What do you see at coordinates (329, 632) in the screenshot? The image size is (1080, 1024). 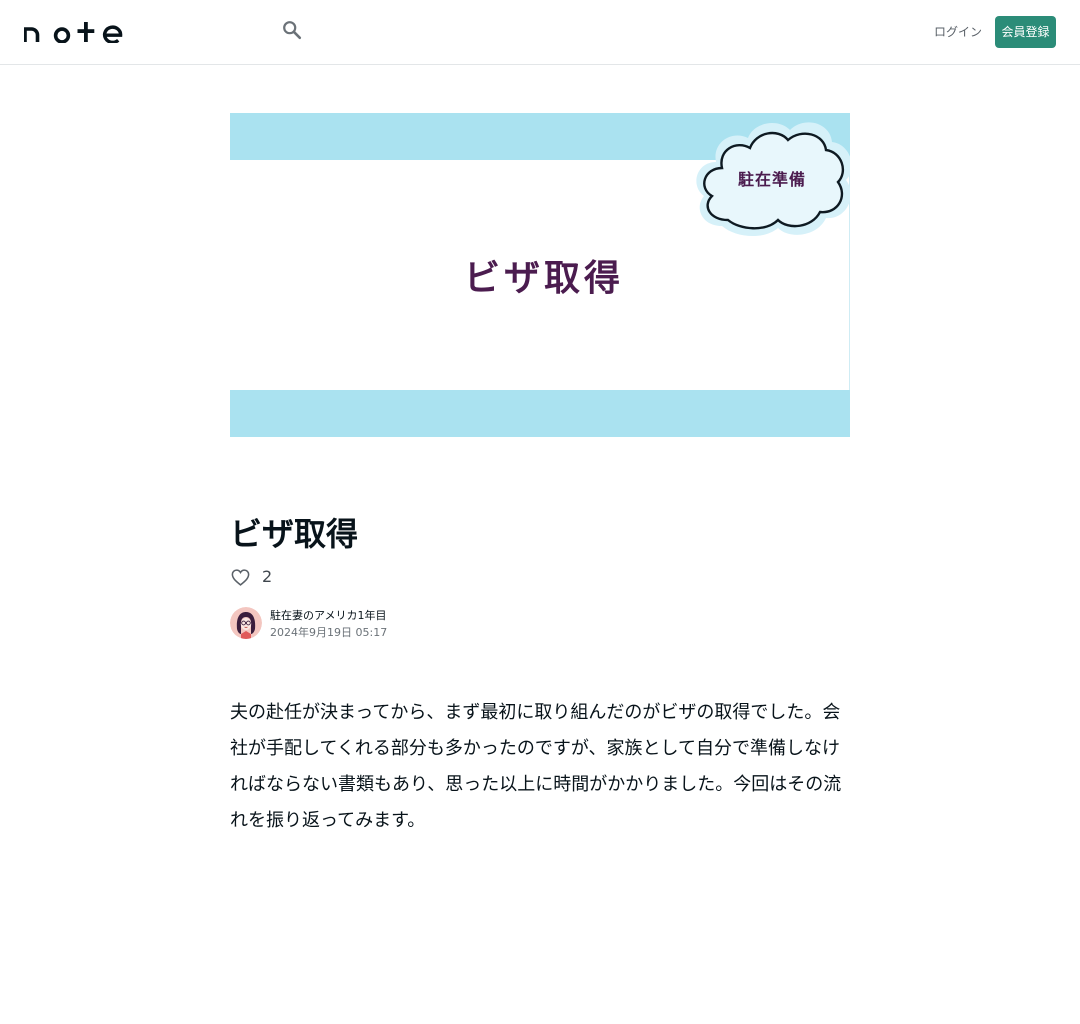 I see `post-date: 2024年9月19日 05:17` at bounding box center [329, 632].